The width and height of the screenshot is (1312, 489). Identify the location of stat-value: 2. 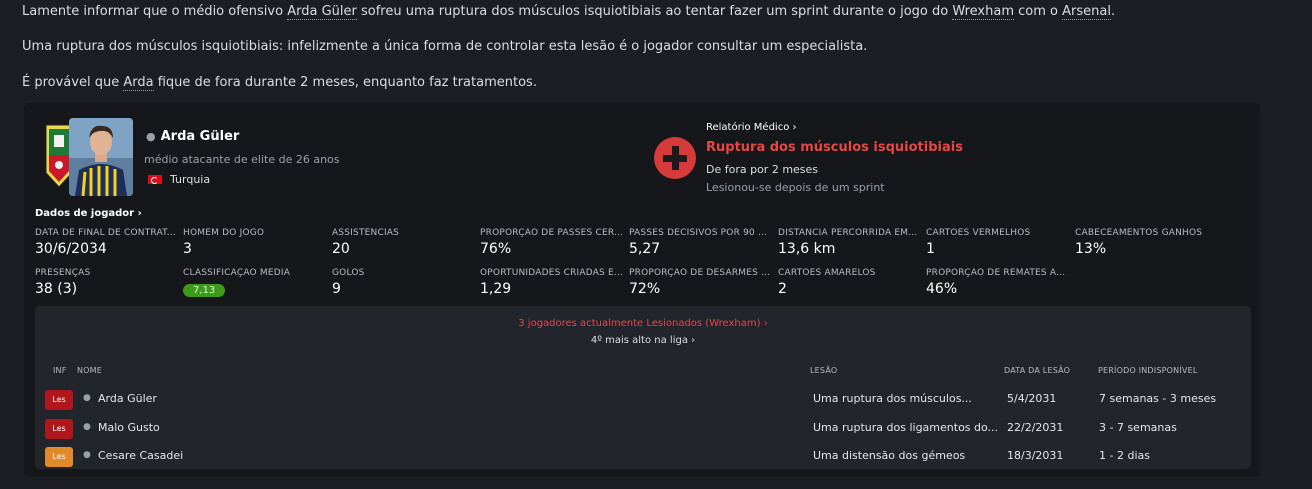
(782, 289).